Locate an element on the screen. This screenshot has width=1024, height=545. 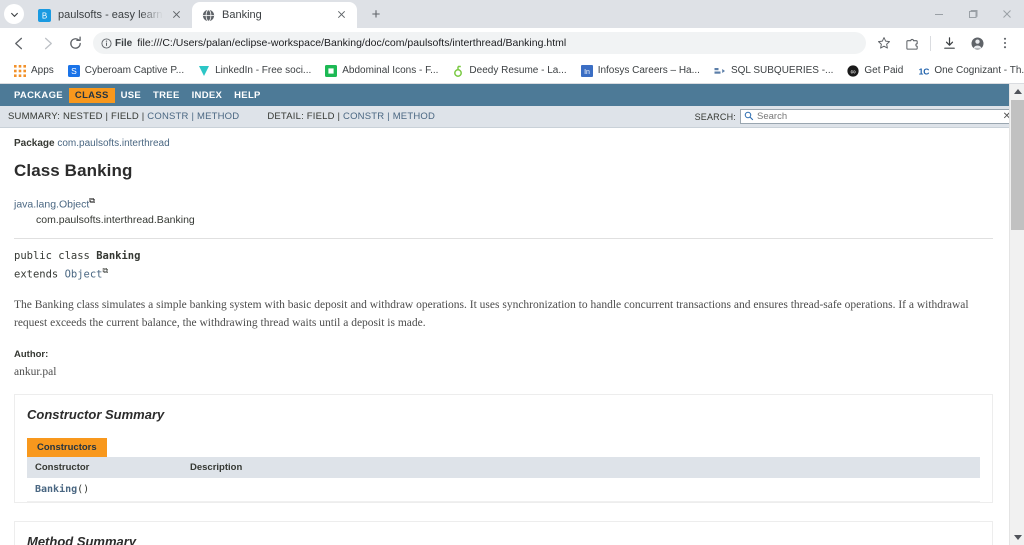
package-link: com.paulsofts.interthread is located at coordinates (113, 143).